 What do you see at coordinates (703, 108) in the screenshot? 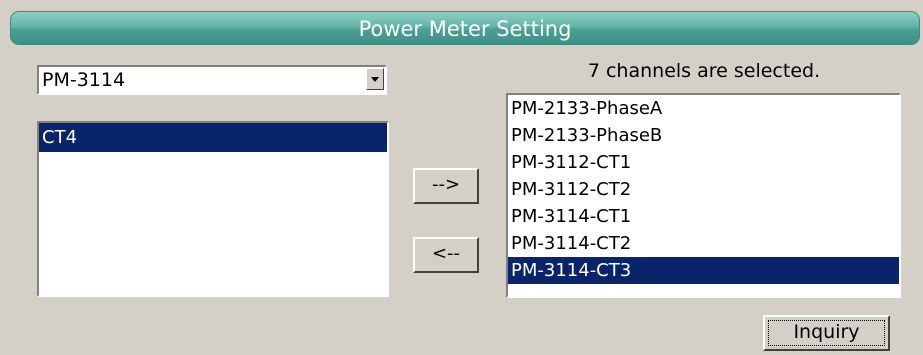
I see `list-item: PM-2133-PhaseA` at bounding box center [703, 108].